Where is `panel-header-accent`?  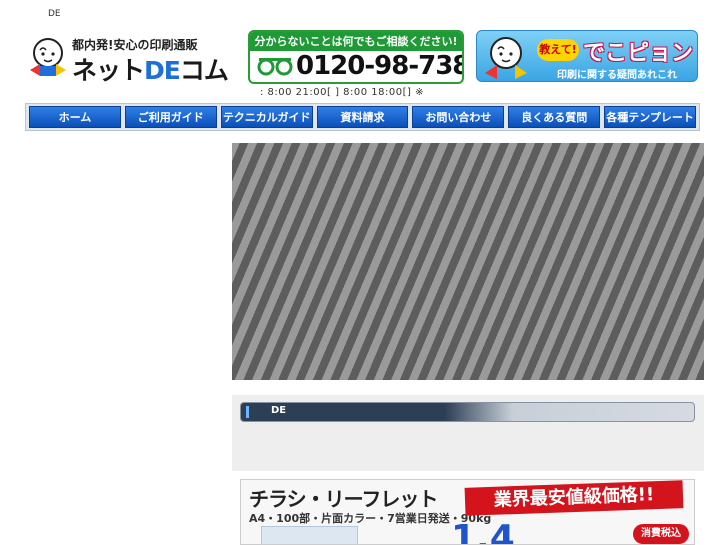 panel-header-accent is located at coordinates (247, 412).